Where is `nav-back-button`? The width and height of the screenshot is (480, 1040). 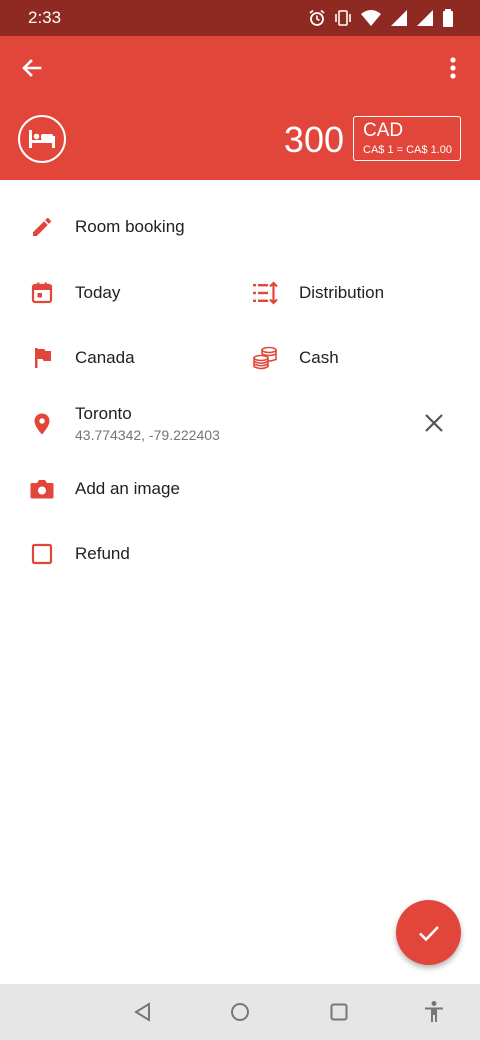 nav-back-button is located at coordinates (142, 1012).